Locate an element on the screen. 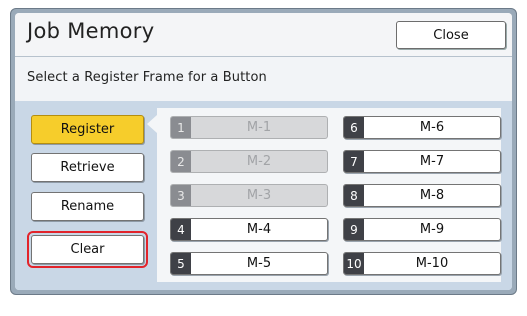 The image size is (527, 316). frame-button-1: 1 M-1 is located at coordinates (249, 127).